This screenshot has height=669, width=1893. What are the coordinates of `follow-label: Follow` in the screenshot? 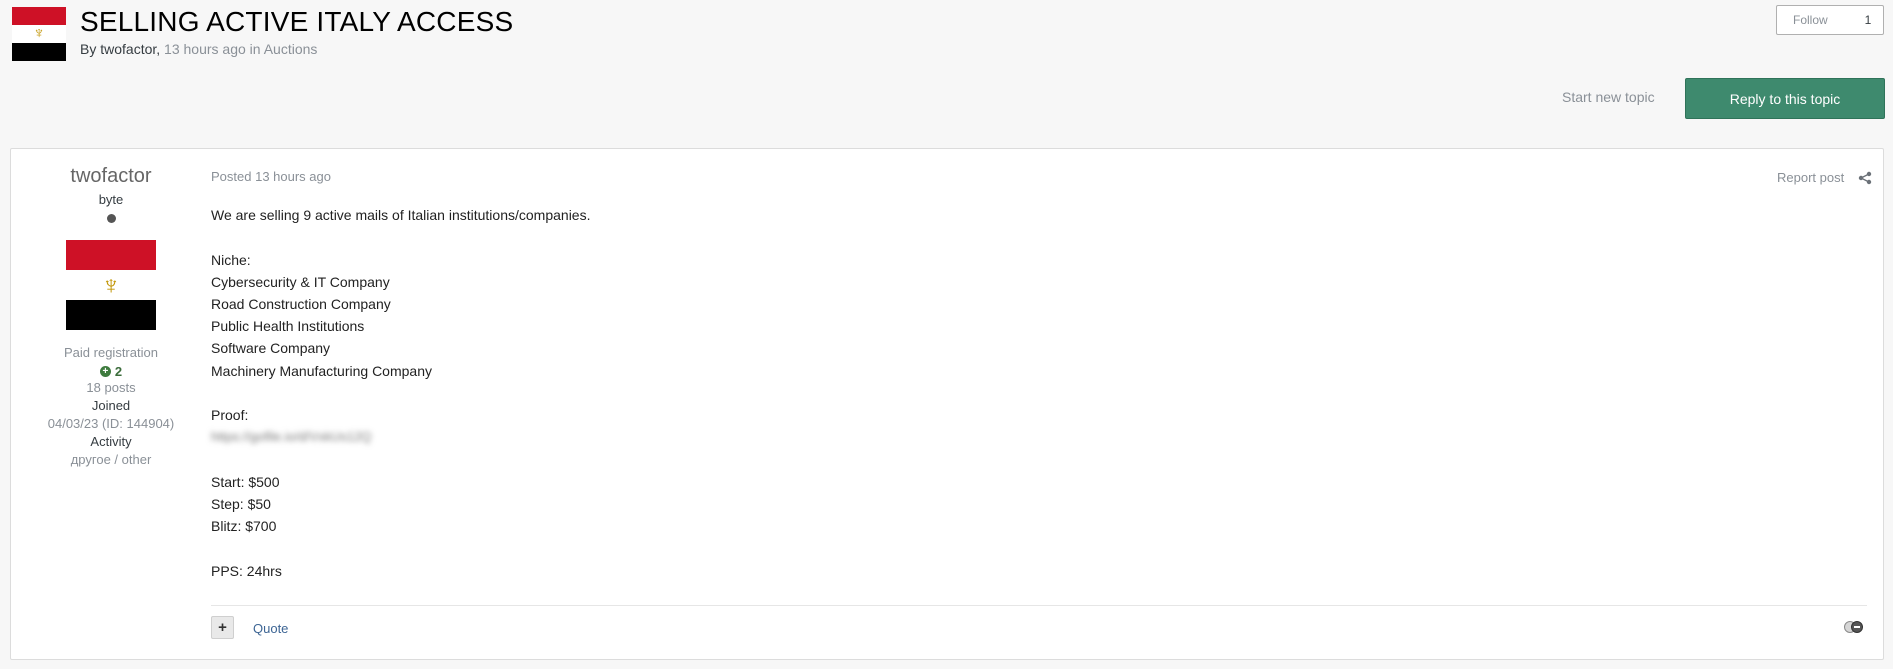 It's located at (1810, 20).